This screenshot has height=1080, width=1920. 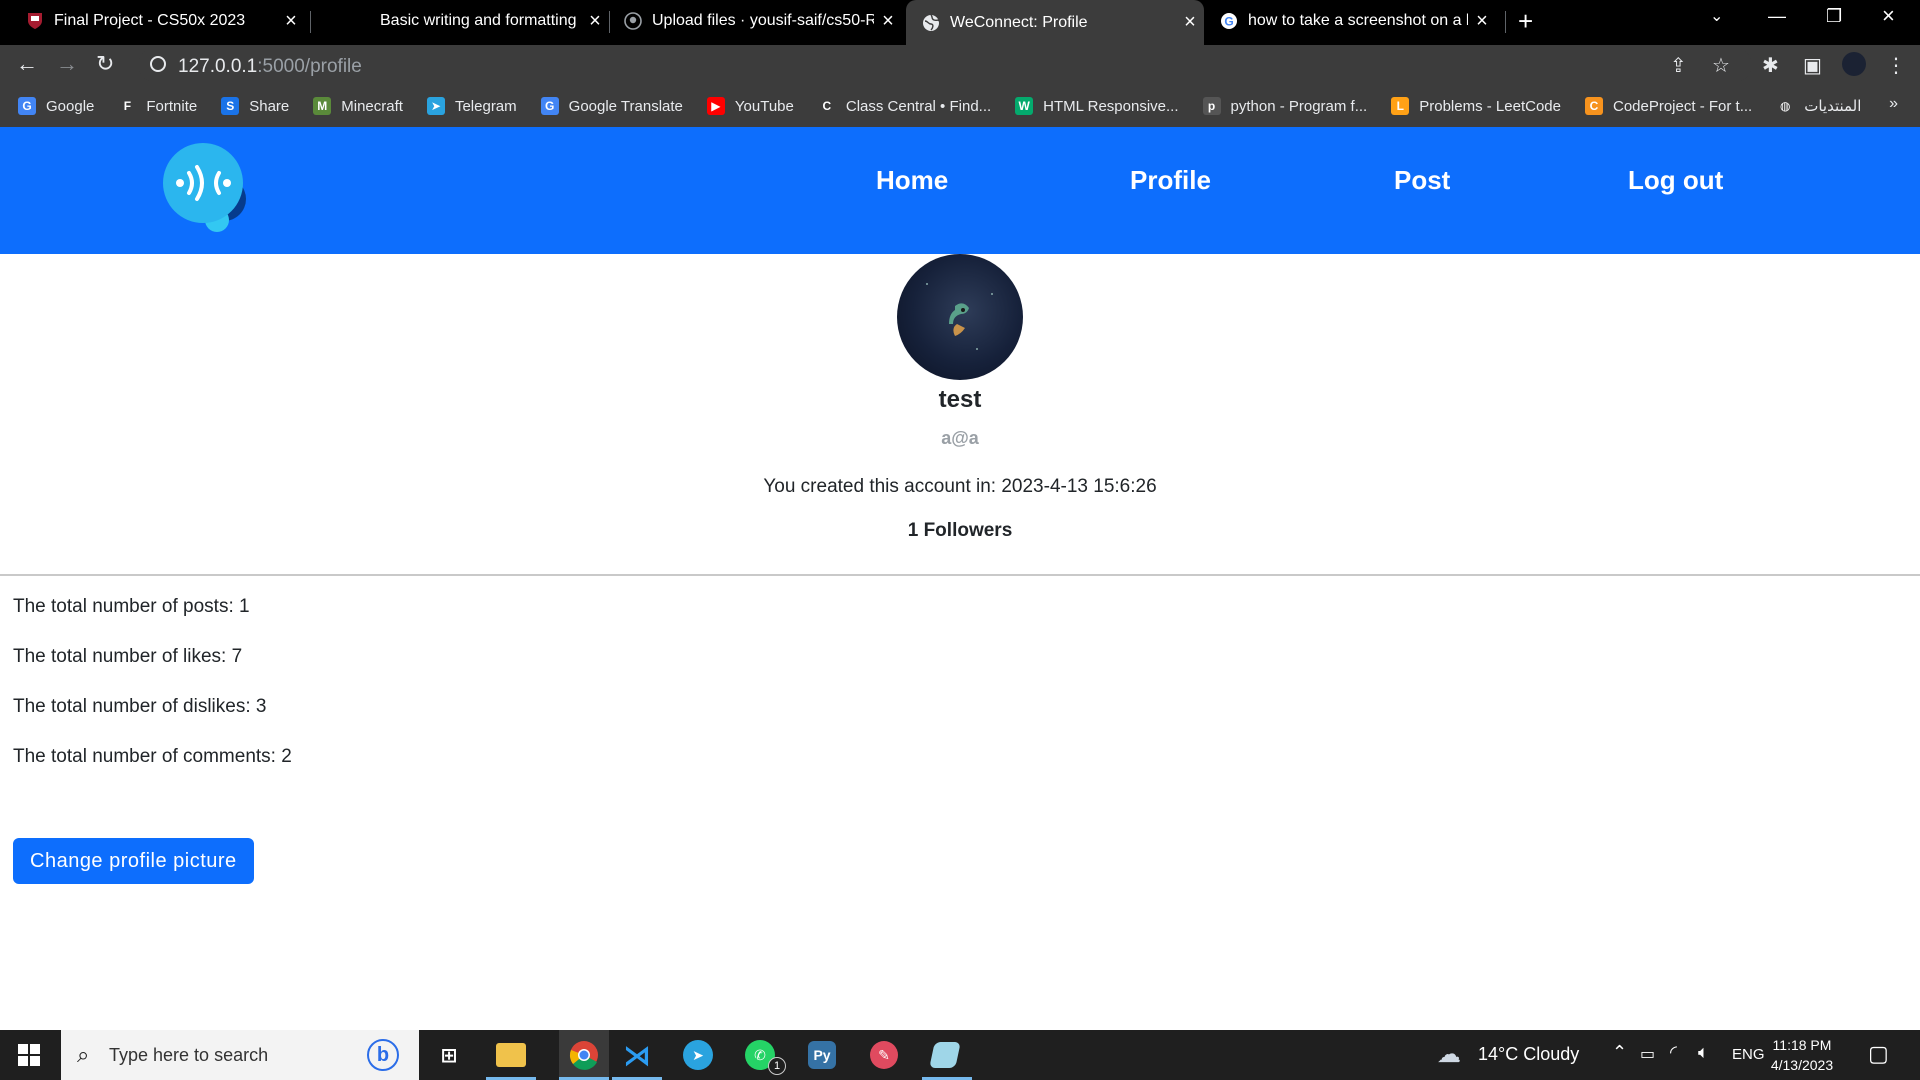 I want to click on share-icon: S, so click(x=230, y=106).